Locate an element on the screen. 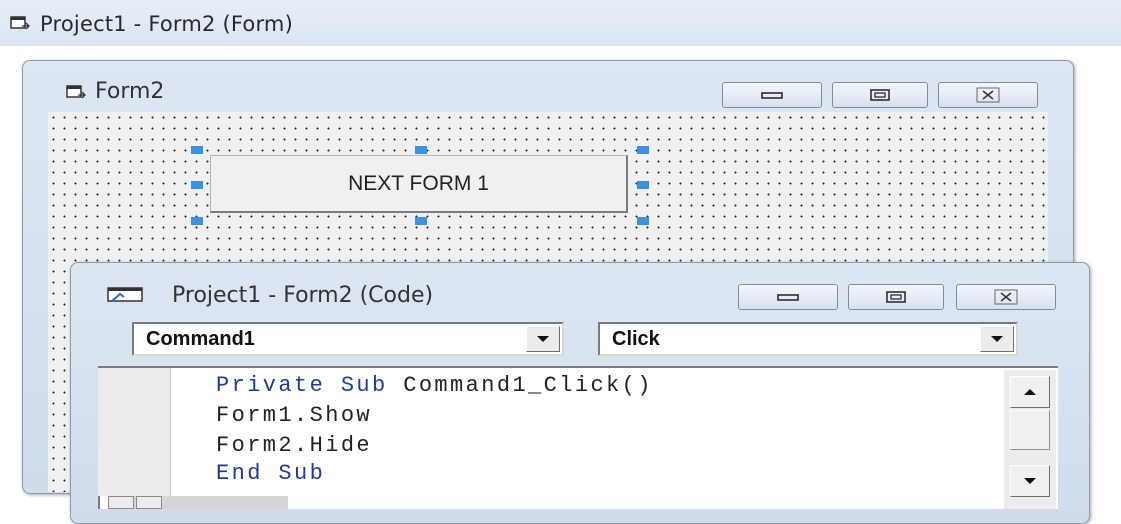 Image resolution: width=1121 pixels, height=524 pixels. code-close-button is located at coordinates (1006, 297).